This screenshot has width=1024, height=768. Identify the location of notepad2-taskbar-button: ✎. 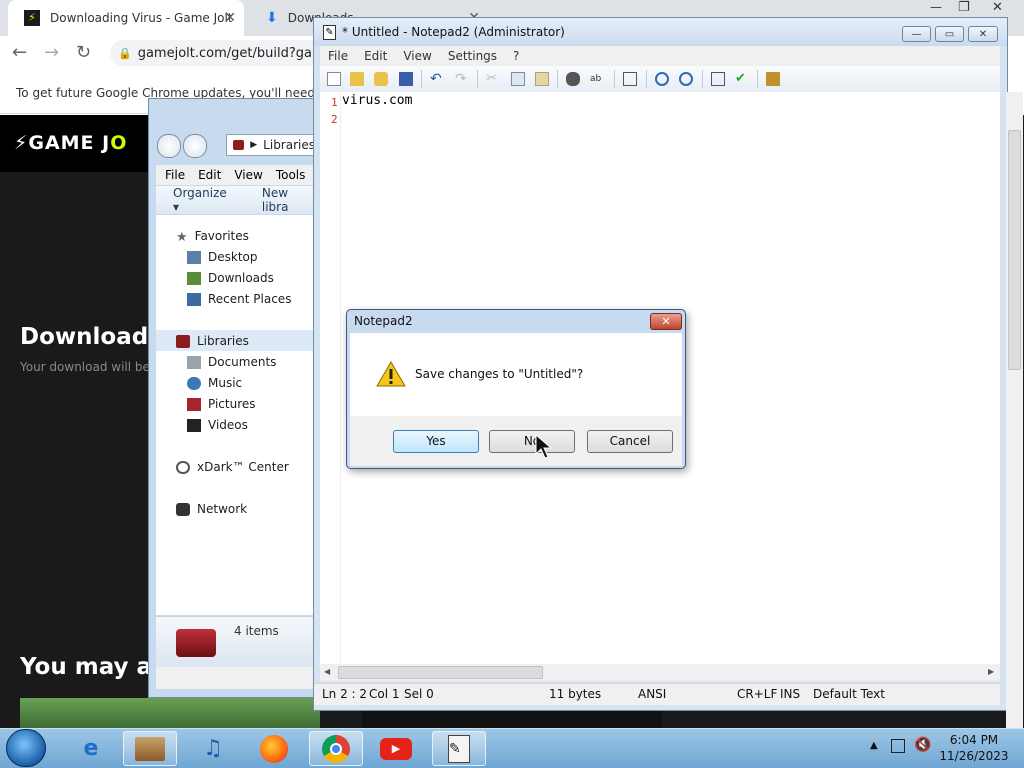
(459, 748).